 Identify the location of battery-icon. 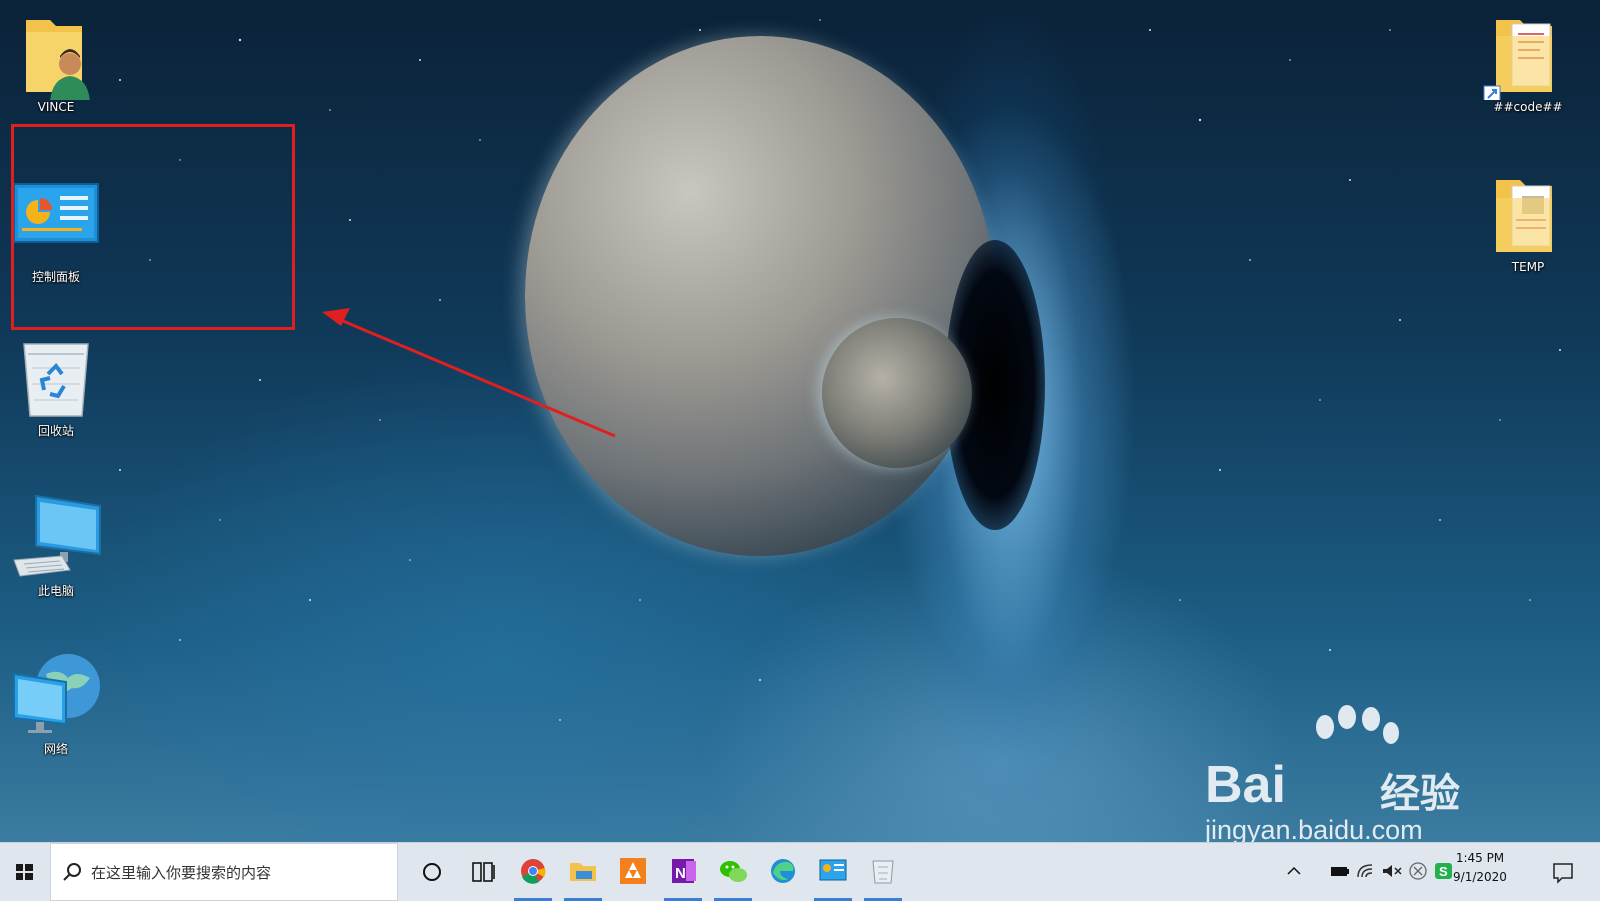
(1340, 871).